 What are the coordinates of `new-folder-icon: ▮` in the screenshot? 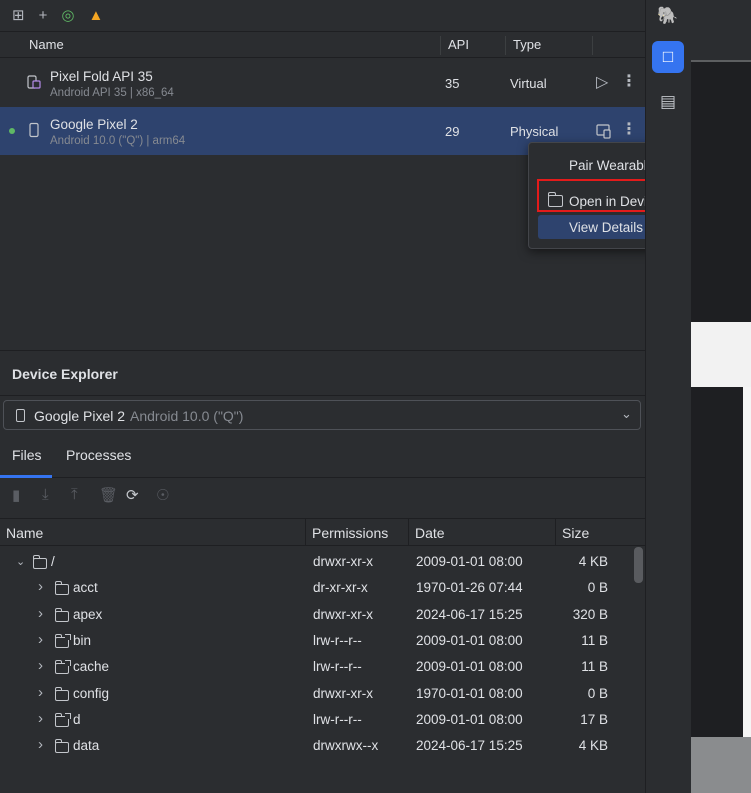 It's located at (16, 495).